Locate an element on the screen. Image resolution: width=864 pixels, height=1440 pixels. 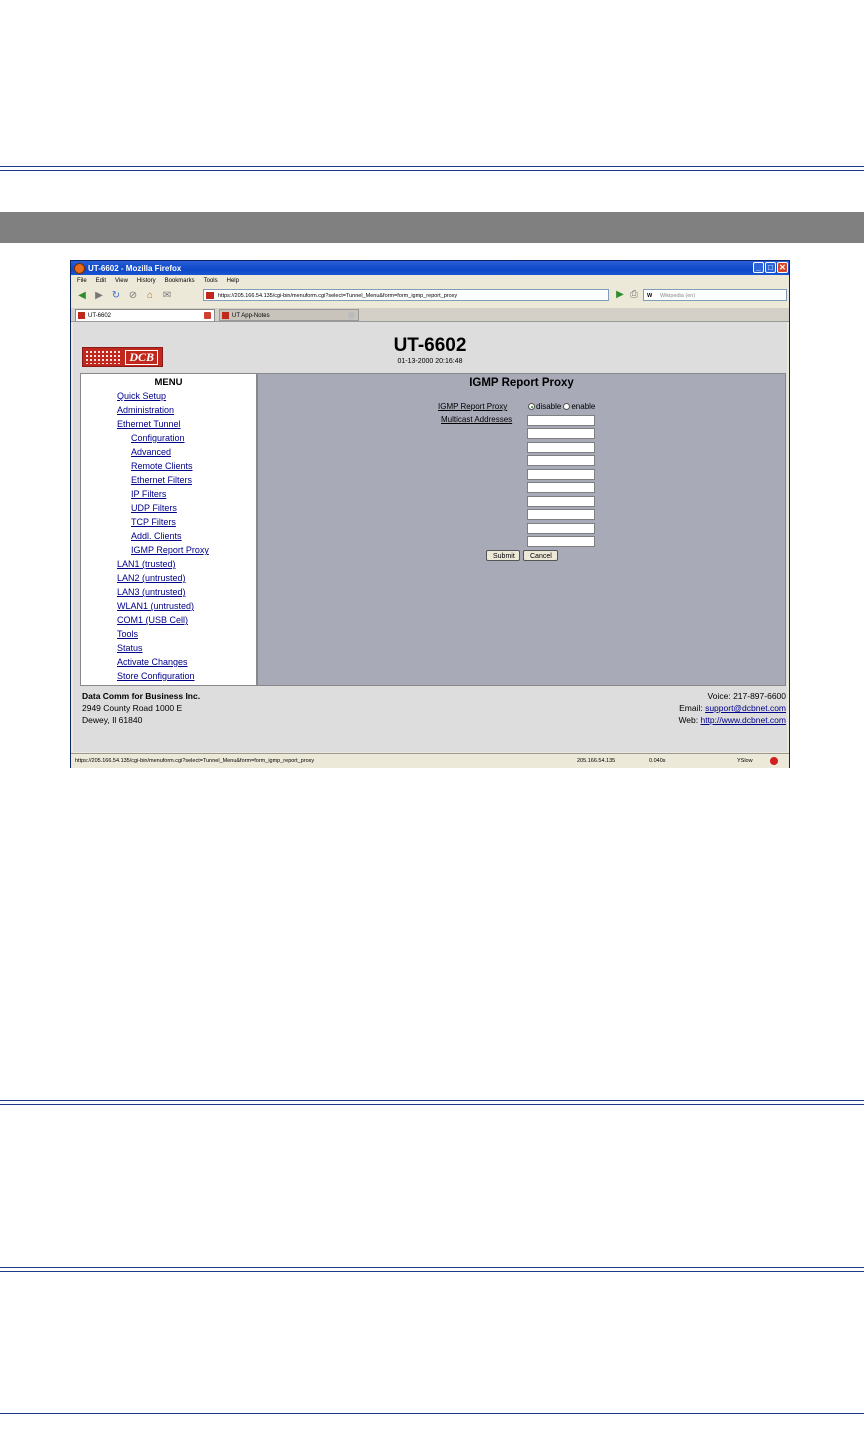
tab-label: UT App-Notes is located at coordinates (251, 316).